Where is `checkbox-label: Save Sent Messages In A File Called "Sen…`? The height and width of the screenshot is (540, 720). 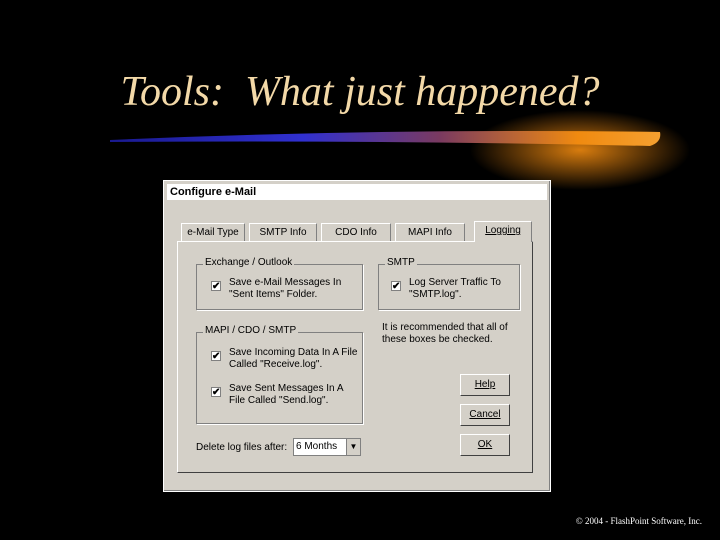
checkbox-label: Save Sent Messages In A File Called "Sen… is located at coordinates (286, 394).